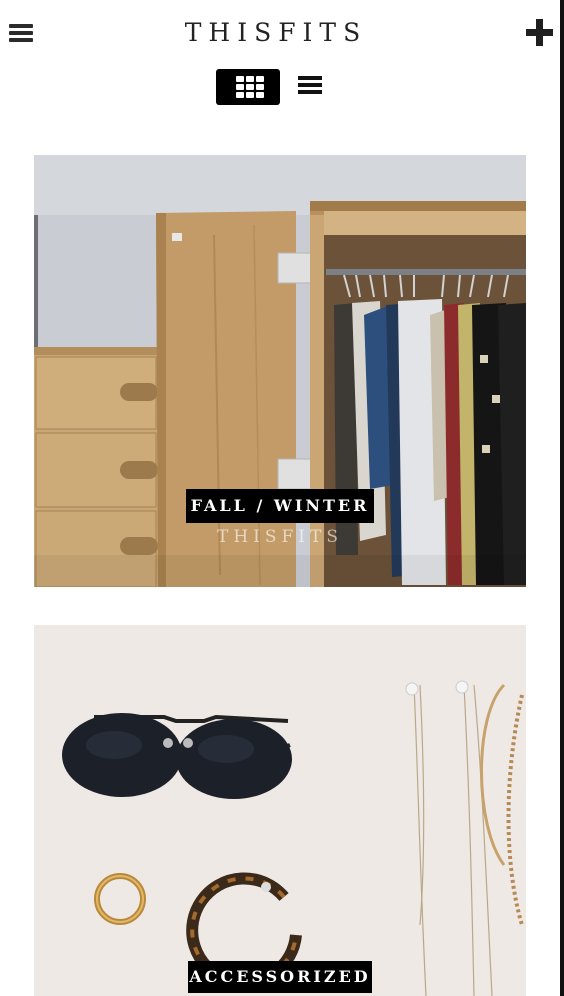 The image size is (564, 996). I want to click on brand-title: THISFITS, so click(276, 32).